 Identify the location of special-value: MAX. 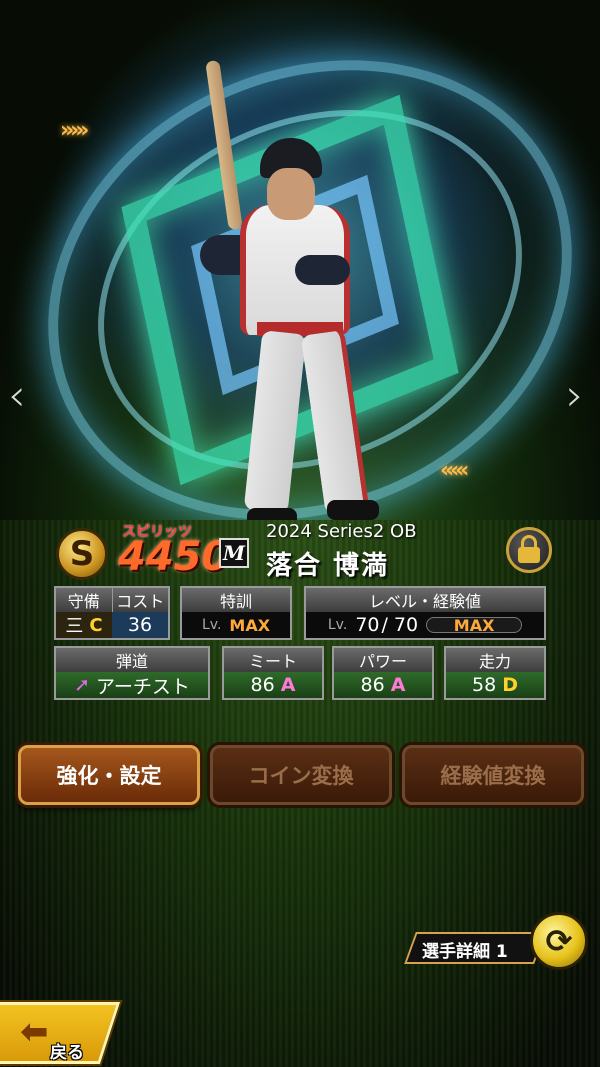
(250, 625).